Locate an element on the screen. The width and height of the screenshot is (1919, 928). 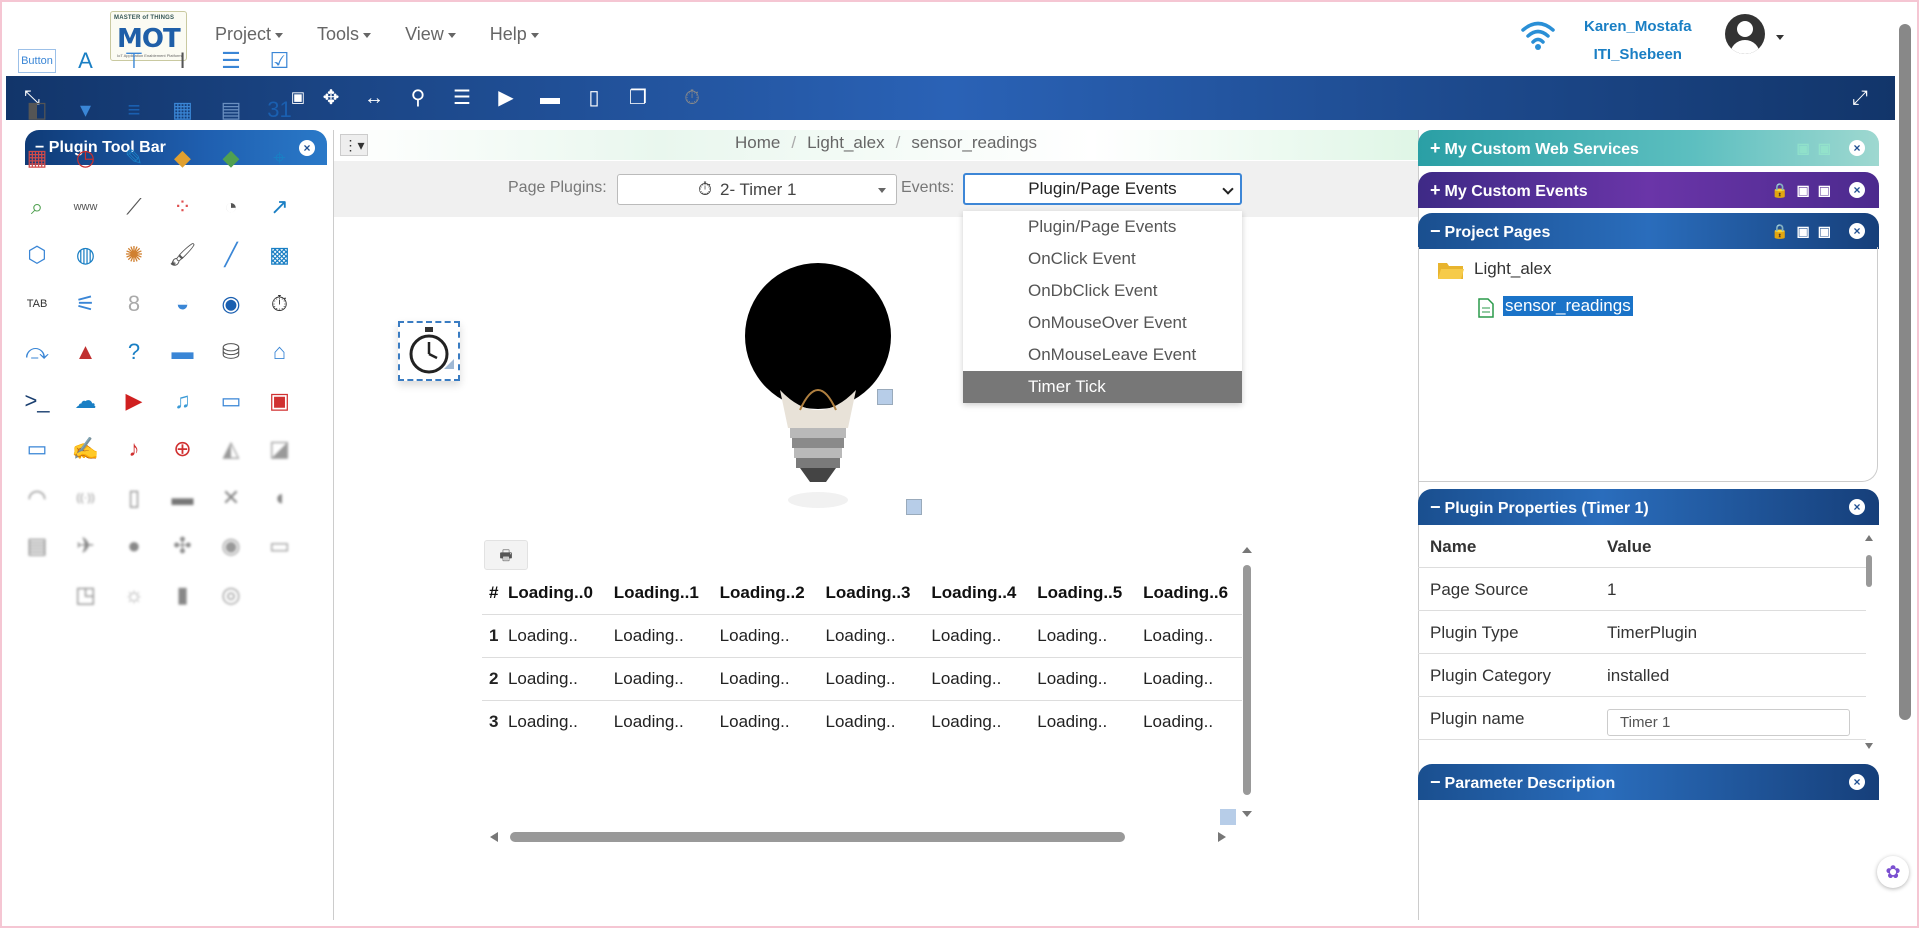
table-scroll-thumb is located at coordinates (1247, 680).